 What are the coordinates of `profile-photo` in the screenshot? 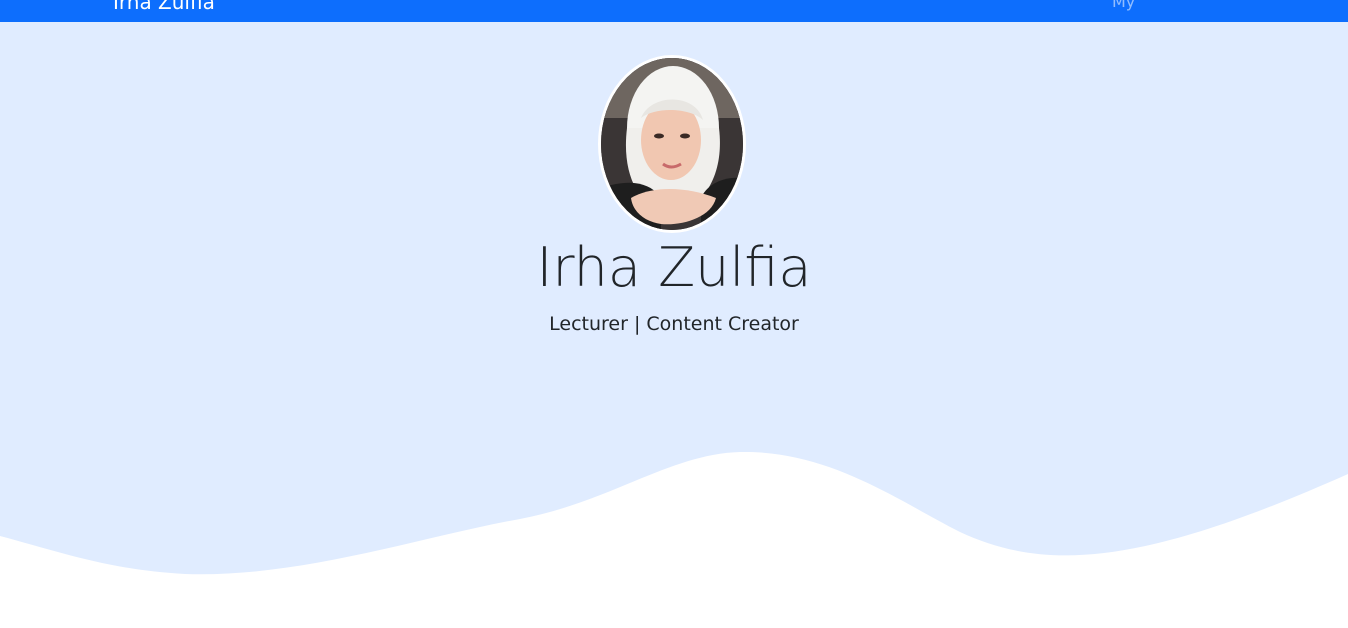 It's located at (672, 144).